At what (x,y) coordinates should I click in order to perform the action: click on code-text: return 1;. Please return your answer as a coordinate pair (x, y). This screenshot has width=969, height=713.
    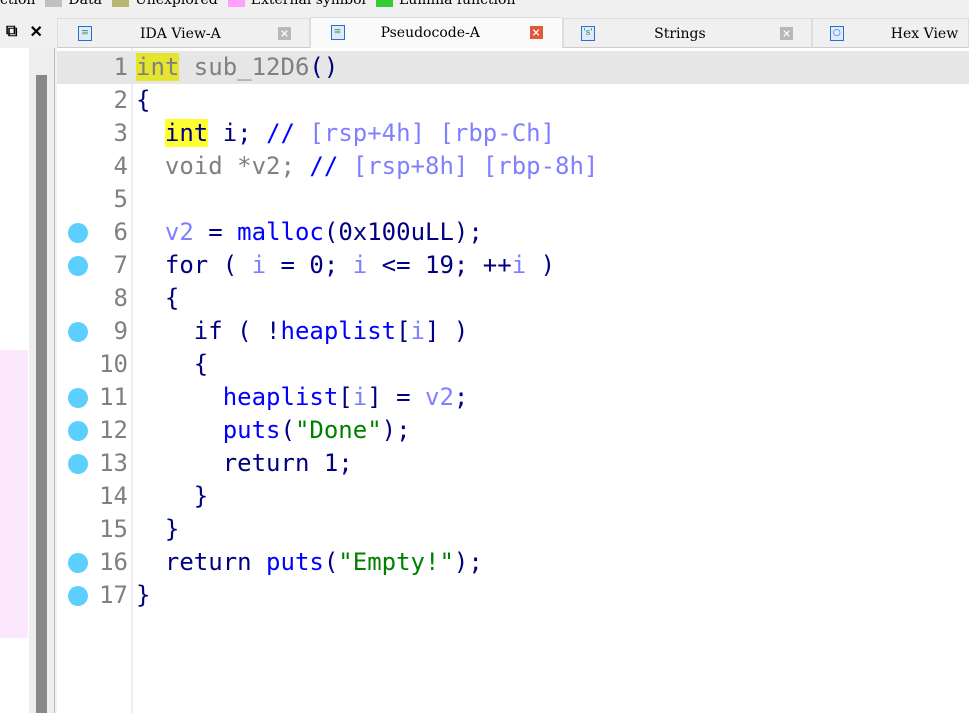
    Looking at the image, I should click on (244, 463).